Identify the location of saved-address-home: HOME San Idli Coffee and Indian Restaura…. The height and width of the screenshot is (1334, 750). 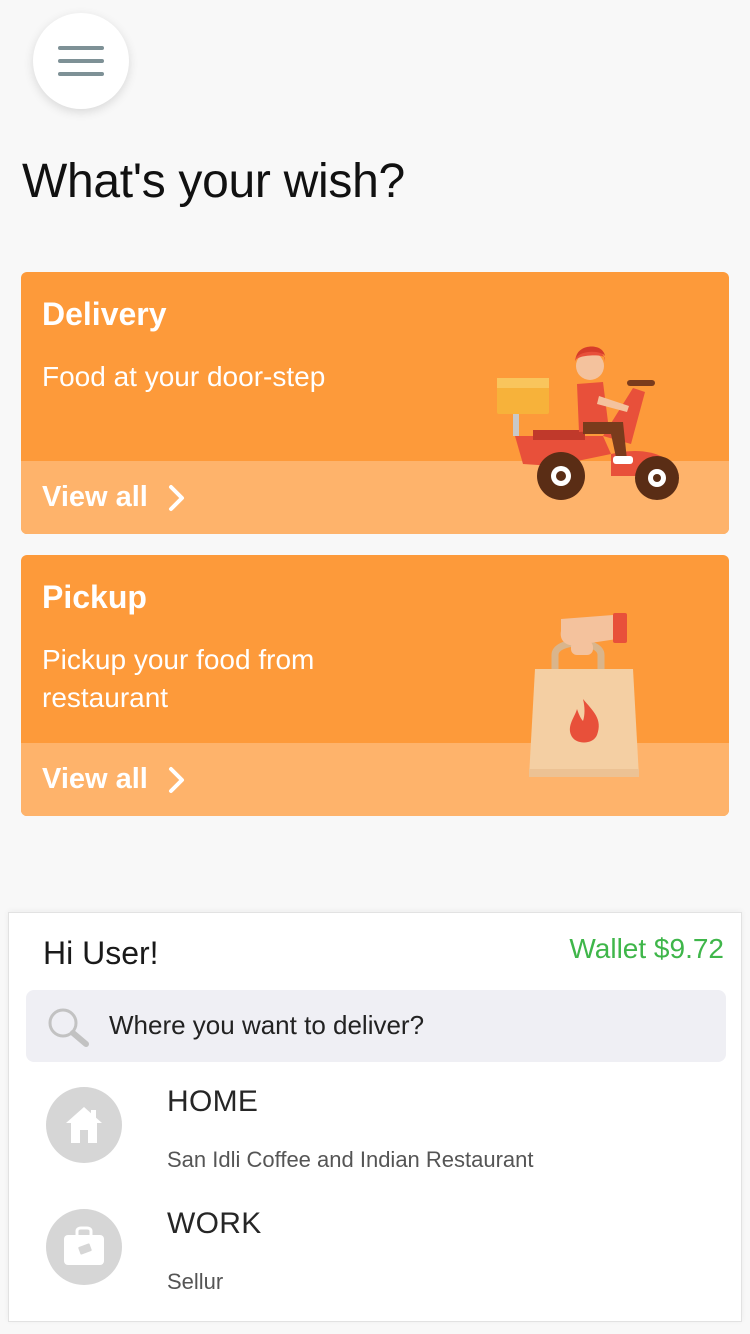
(376, 1133).